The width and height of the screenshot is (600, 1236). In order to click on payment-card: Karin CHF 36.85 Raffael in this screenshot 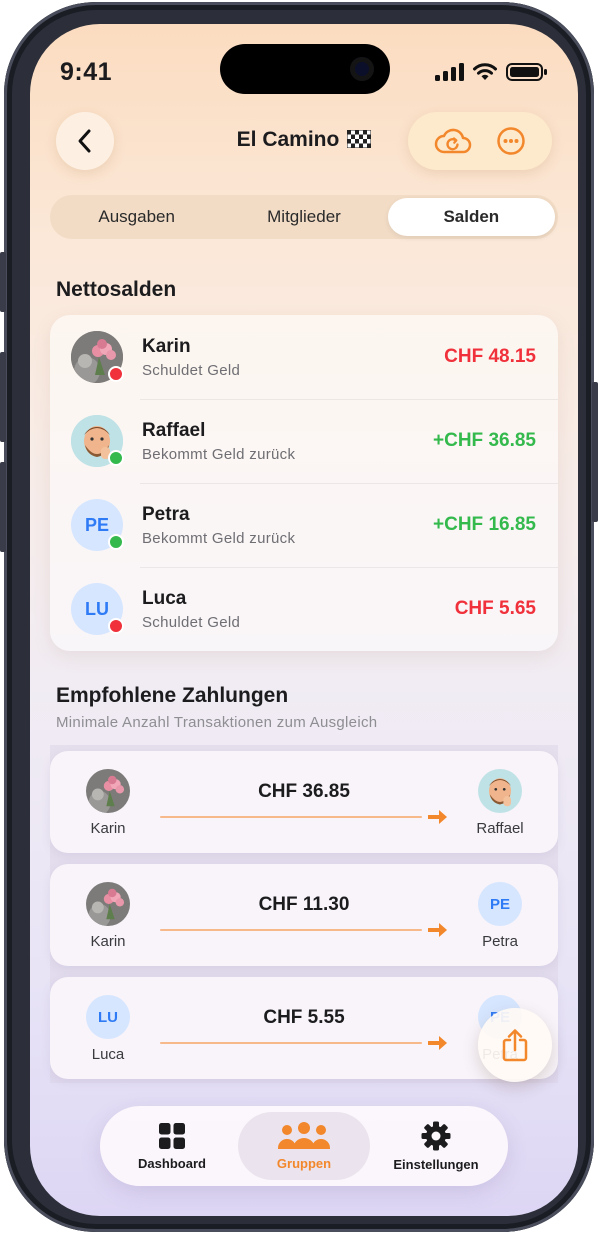, I will do `click(304, 802)`.